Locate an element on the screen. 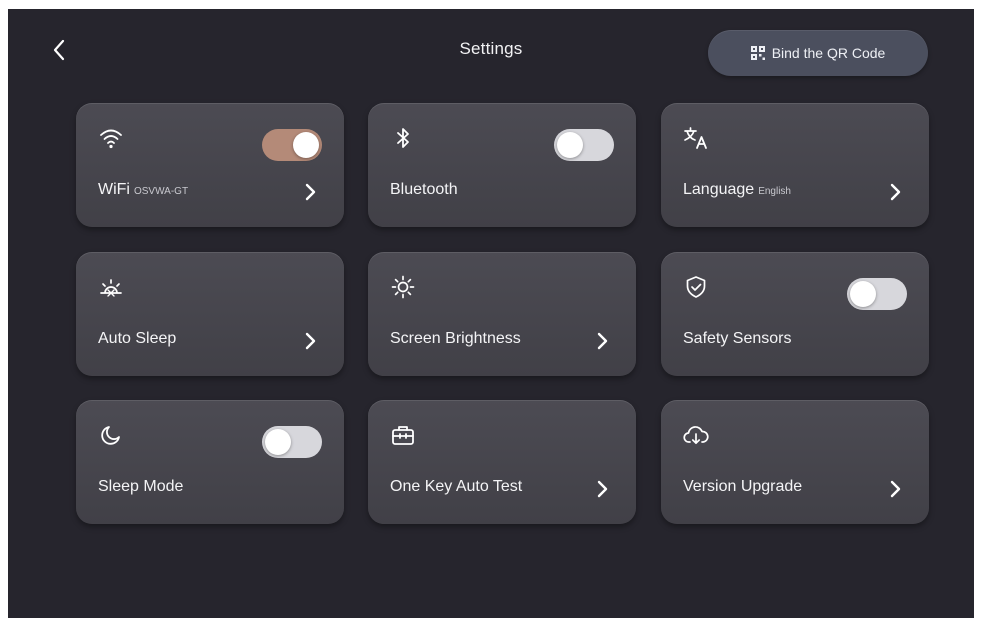 This screenshot has width=982, height=618. qr-code-icon is located at coordinates (757, 53).